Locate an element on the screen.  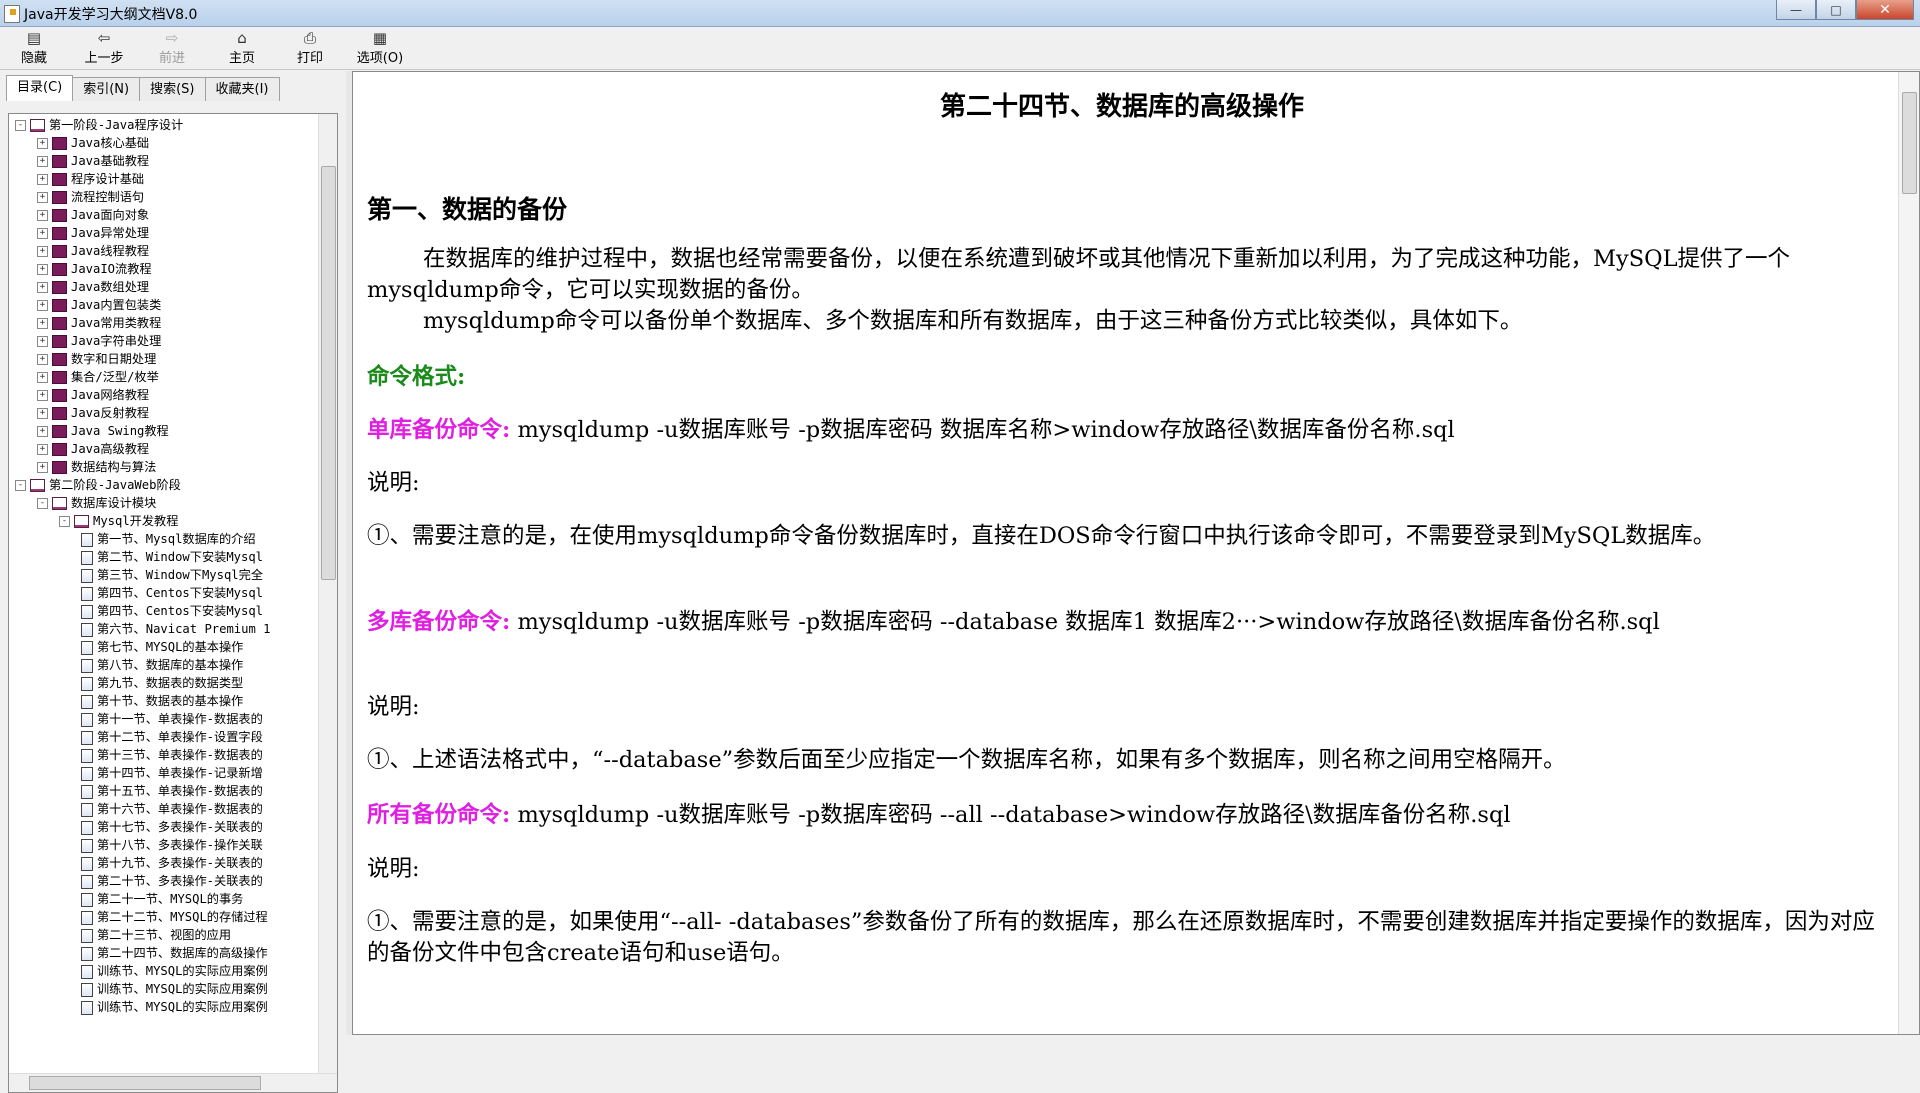
tree-item: 第三节、Window下Mysql完全 is located at coordinates (164, 575).